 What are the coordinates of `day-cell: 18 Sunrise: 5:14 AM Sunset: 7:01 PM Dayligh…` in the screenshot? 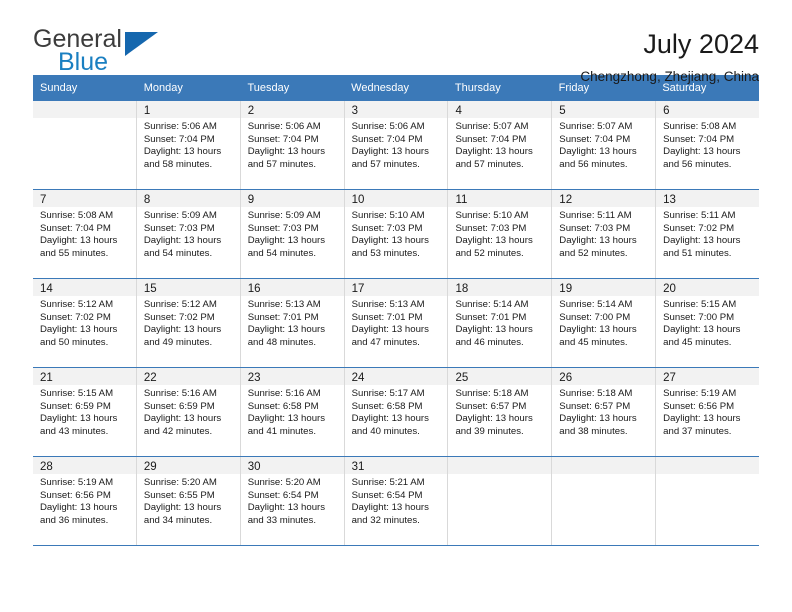 It's located at (500, 323).